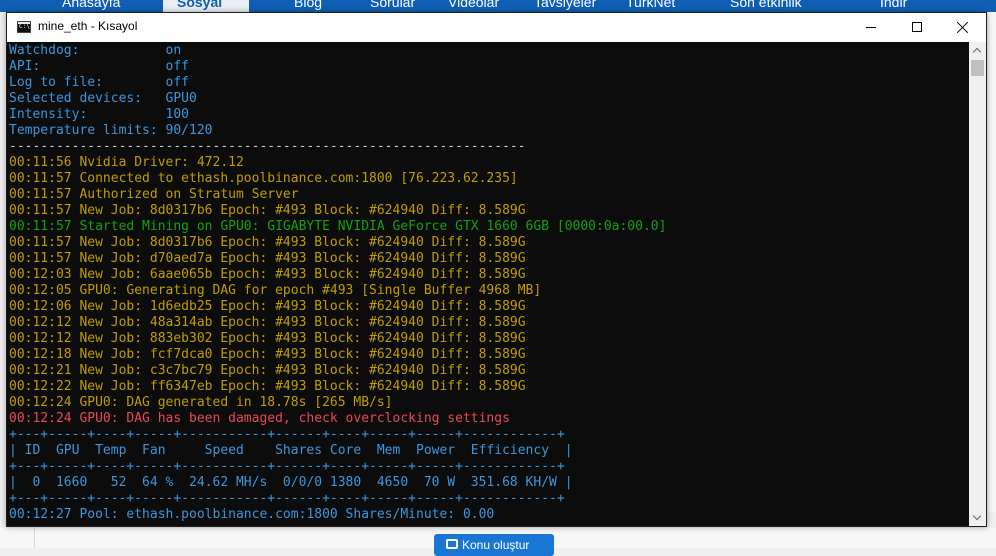 The image size is (996, 556). I want to click on console-line: Intensity: 100, so click(99, 114).